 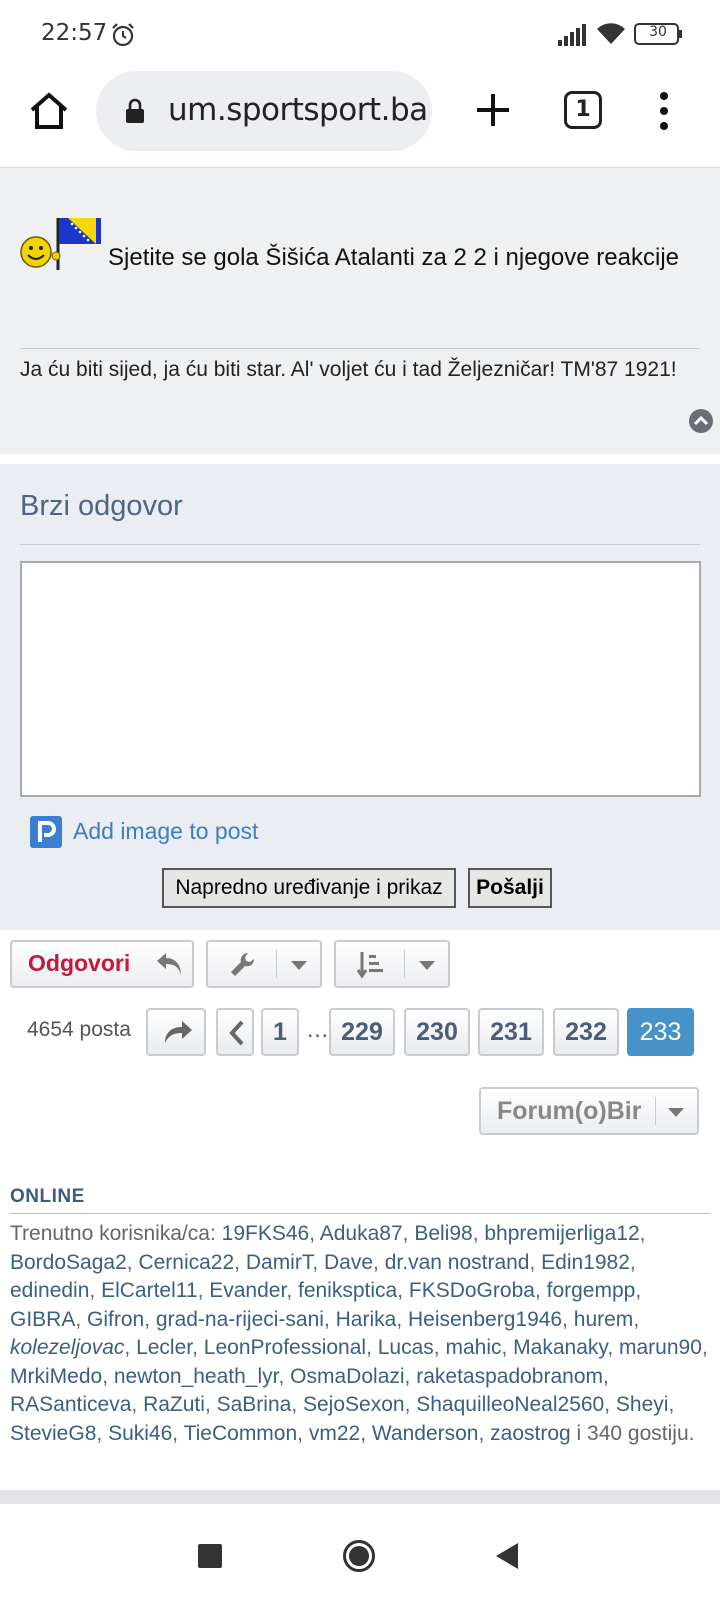 I want to click on online-user-link: TieCommon, so click(x=241, y=1433).